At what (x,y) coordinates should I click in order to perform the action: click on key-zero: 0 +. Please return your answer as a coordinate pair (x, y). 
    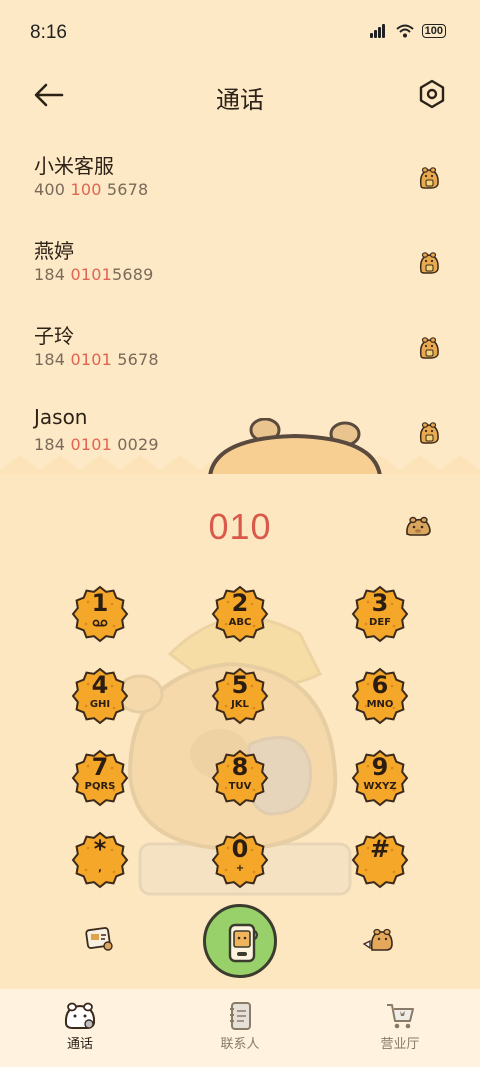
    Looking at the image, I should click on (240, 860).